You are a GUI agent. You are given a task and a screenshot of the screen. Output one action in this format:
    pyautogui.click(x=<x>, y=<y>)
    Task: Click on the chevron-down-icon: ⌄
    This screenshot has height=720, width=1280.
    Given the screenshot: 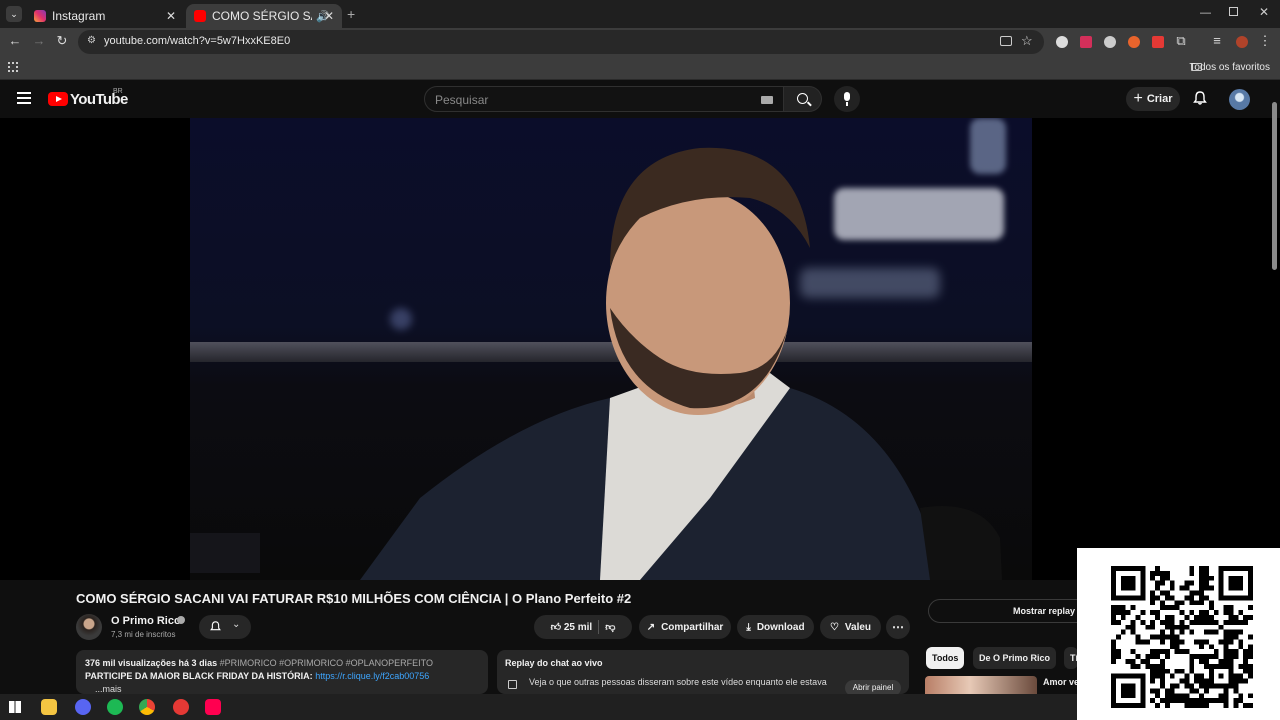 What is the action you would take?
    pyautogui.click(x=236, y=624)
    